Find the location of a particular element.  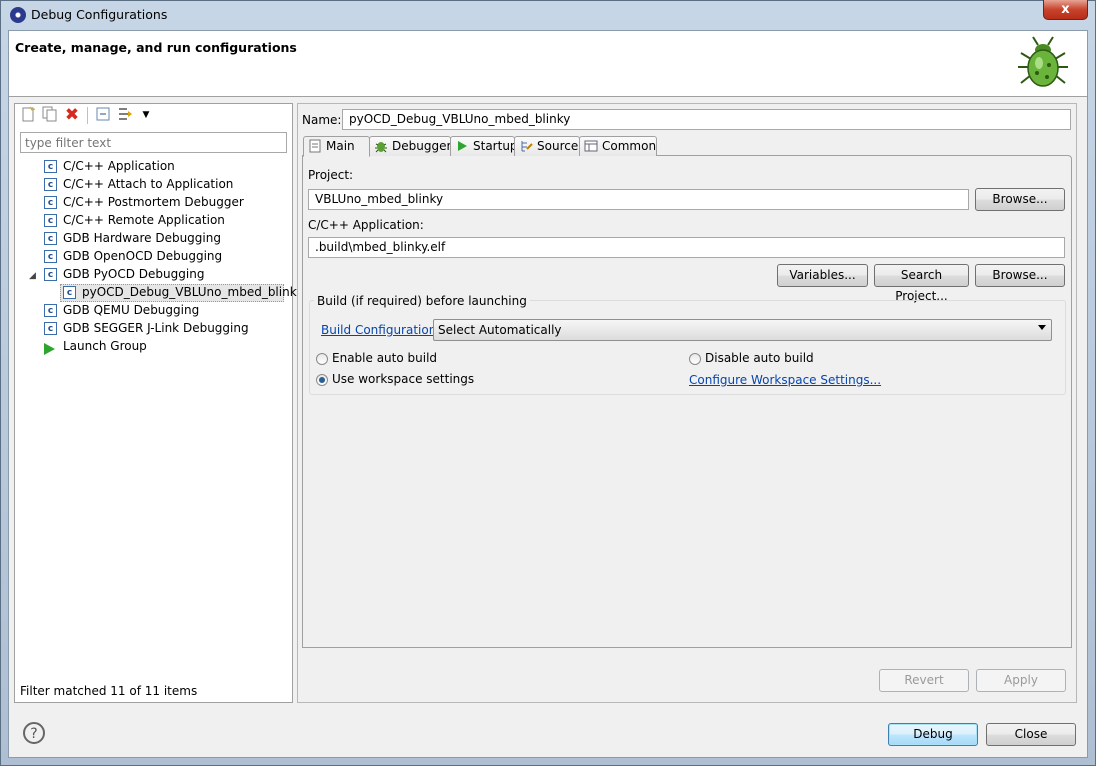

tree-item-label: GDB OpenOCD Debugging is located at coordinates (143, 256).